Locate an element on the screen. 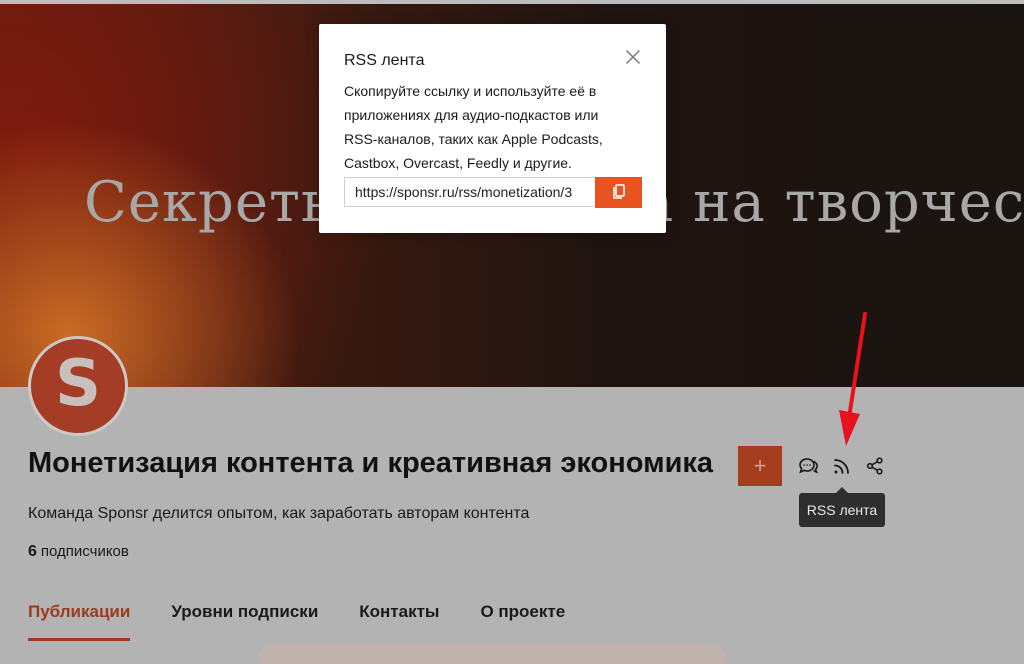 Image resolution: width=1024 pixels, height=664 pixels. modal-text-line: Castbox, Overcast, Feedly и другие. is located at coordinates (458, 163).